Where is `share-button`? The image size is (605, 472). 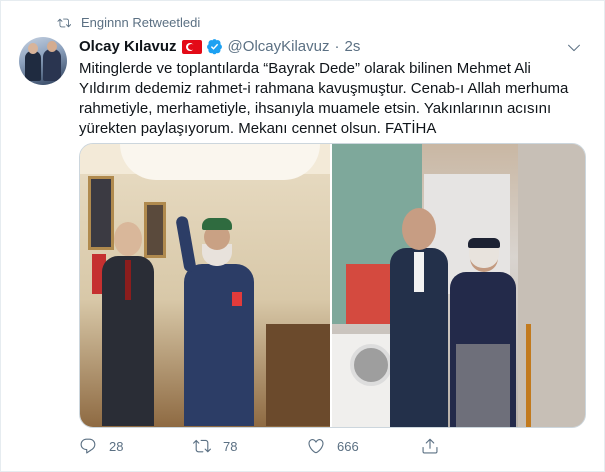 share-button is located at coordinates (478, 446).